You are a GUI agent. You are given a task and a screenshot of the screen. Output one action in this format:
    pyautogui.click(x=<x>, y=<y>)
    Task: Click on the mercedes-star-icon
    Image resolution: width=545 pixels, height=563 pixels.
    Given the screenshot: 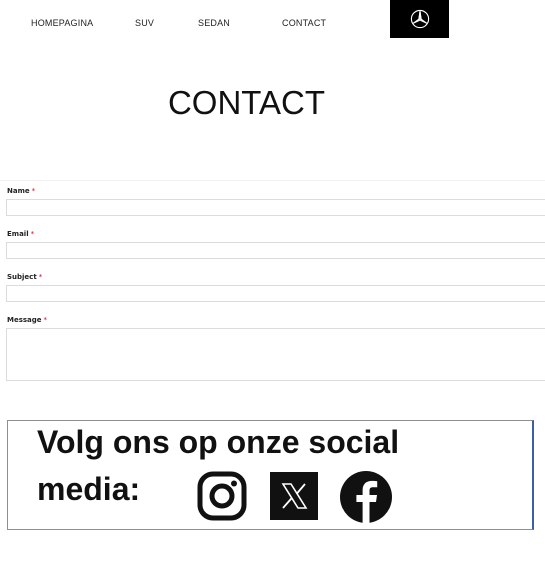 What is the action you would take?
    pyautogui.click(x=419, y=19)
    